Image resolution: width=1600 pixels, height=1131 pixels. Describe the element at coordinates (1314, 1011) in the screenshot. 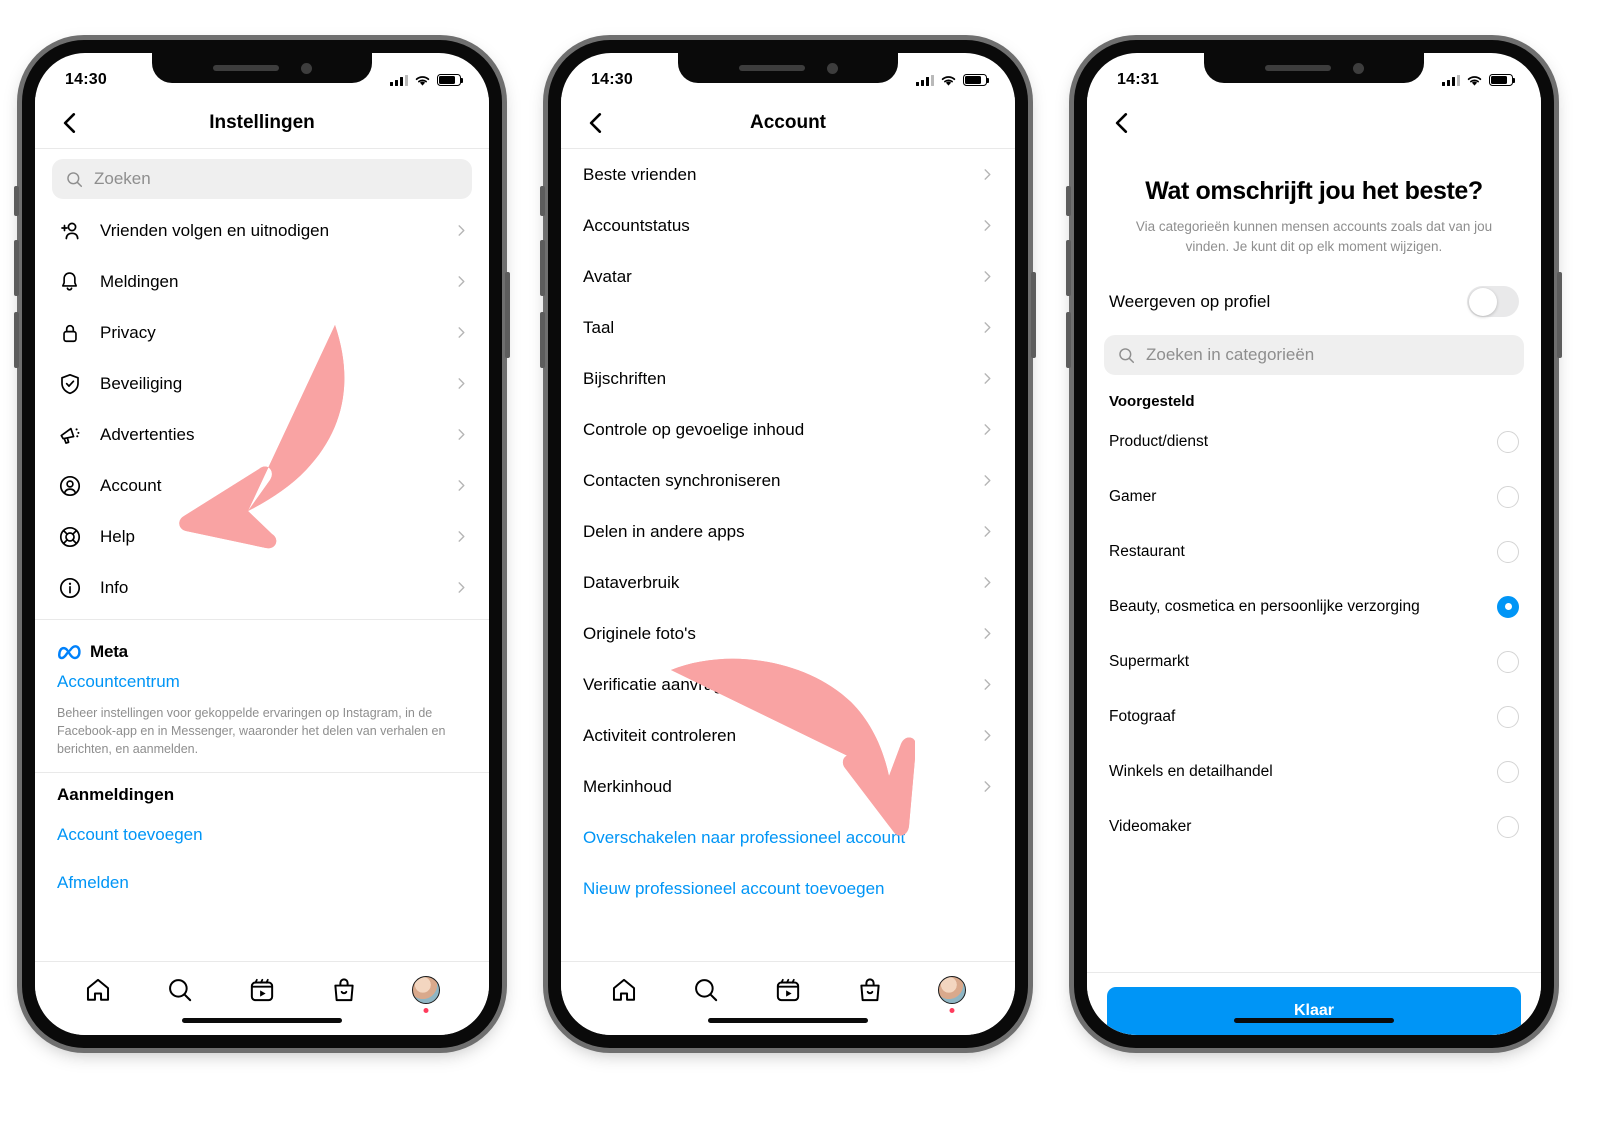

I see `done-button: Klaar` at that location.